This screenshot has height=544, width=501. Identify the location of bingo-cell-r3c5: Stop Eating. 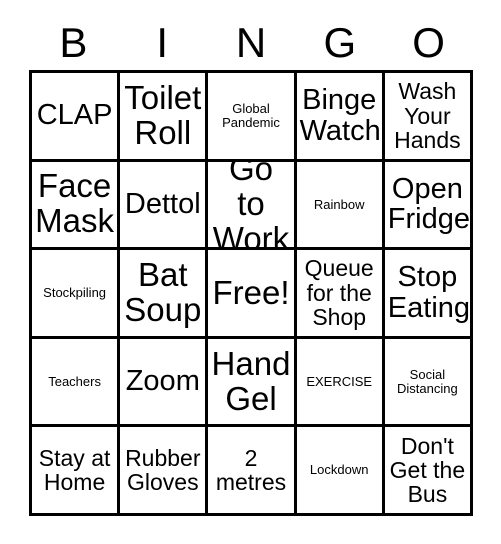
(428, 294).